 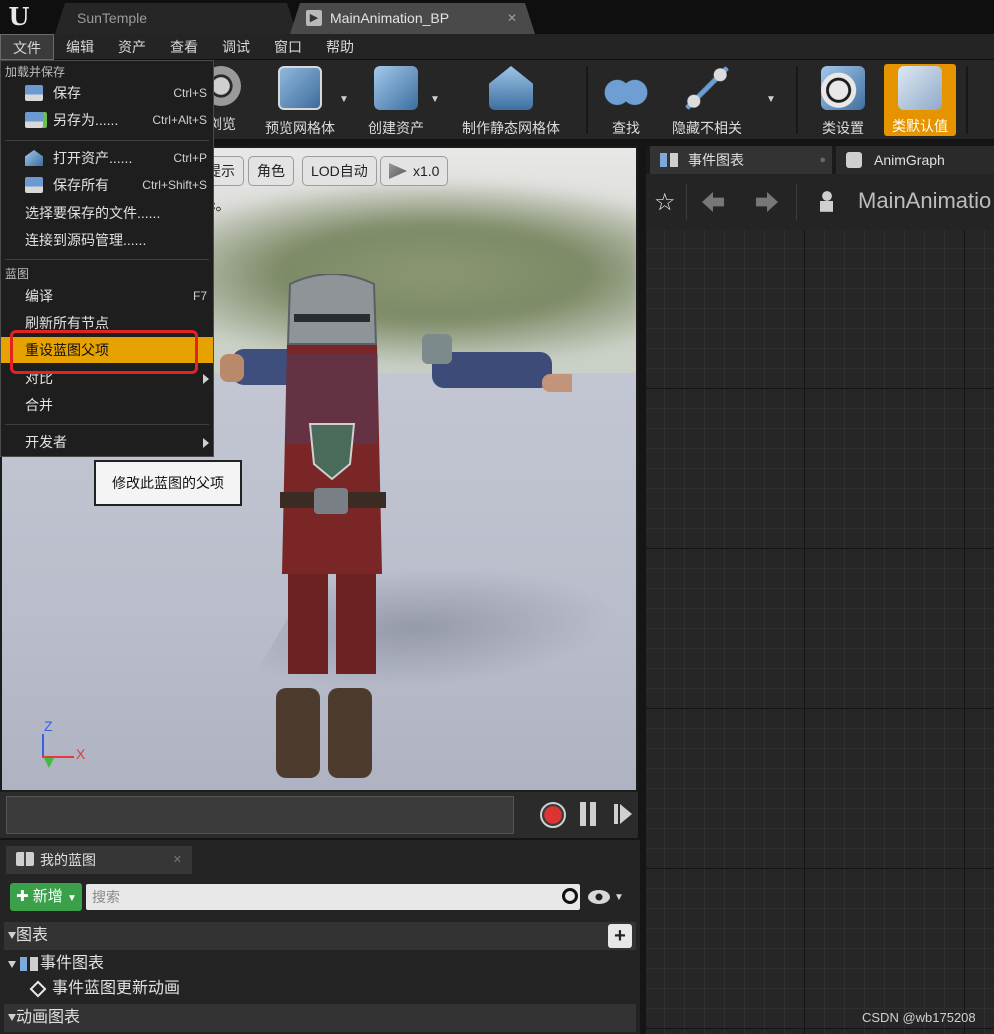 I want to click on tab-anim-graph-label: AnimGraph, so click(x=909, y=160).